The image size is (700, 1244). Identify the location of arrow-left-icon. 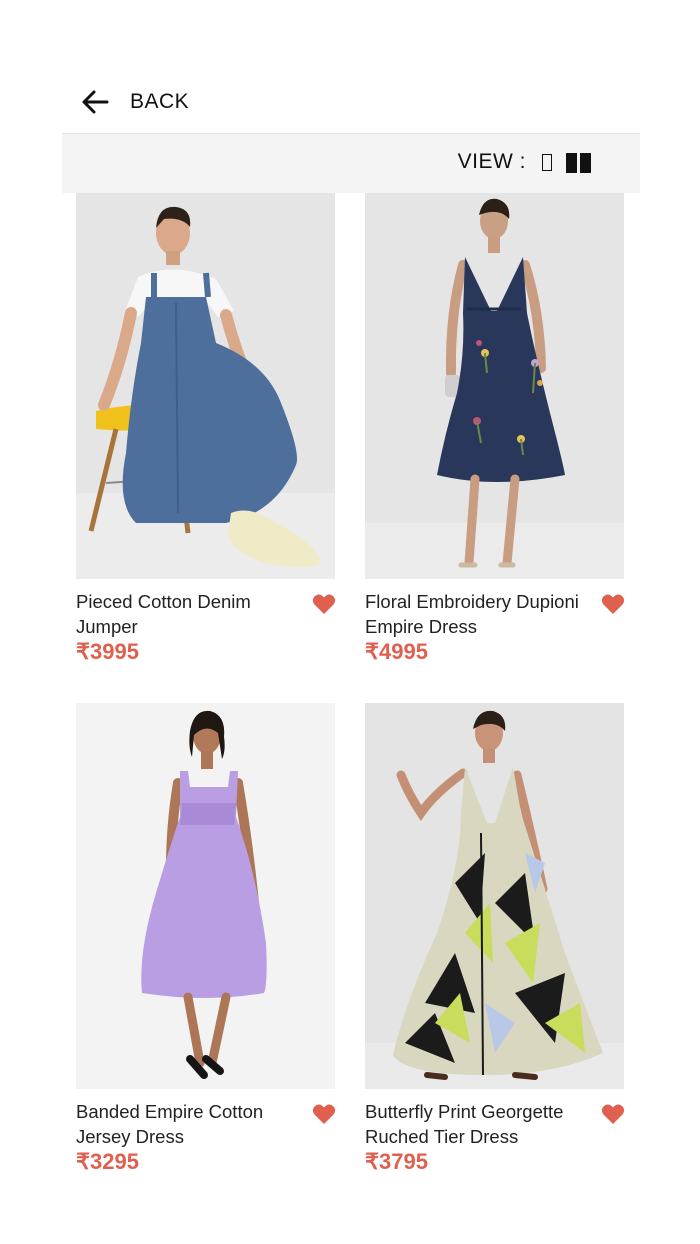
(95, 102).